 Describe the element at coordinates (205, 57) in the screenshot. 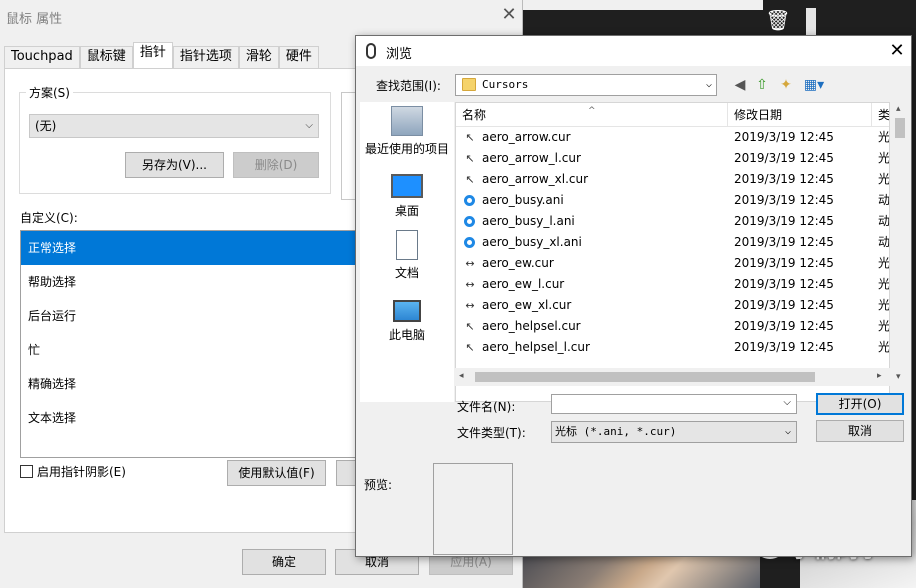

I see `tab-pointer-options: 指针选项` at that location.